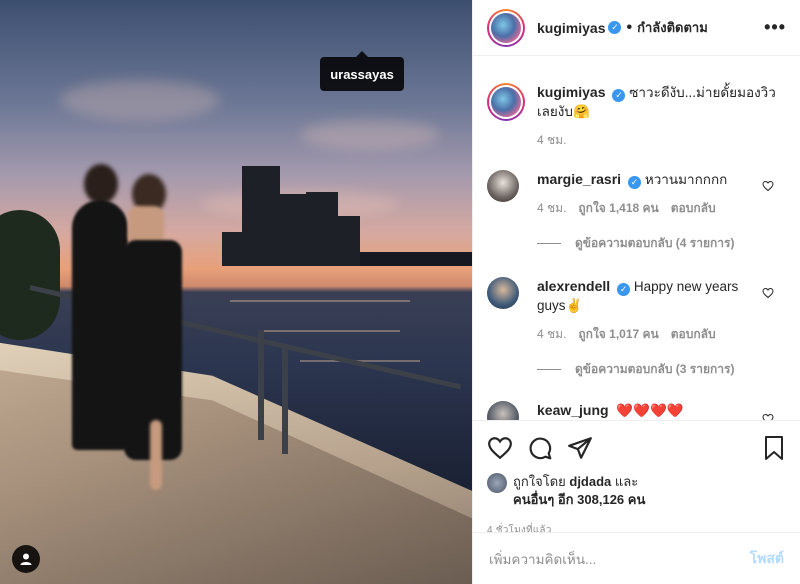  Describe the element at coordinates (156, 455) in the screenshot. I see `person-skin` at that location.